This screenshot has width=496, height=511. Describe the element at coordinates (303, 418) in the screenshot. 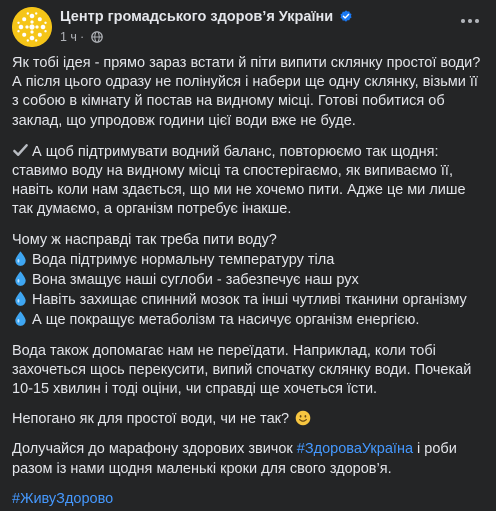

I see `smiley-icon` at that location.